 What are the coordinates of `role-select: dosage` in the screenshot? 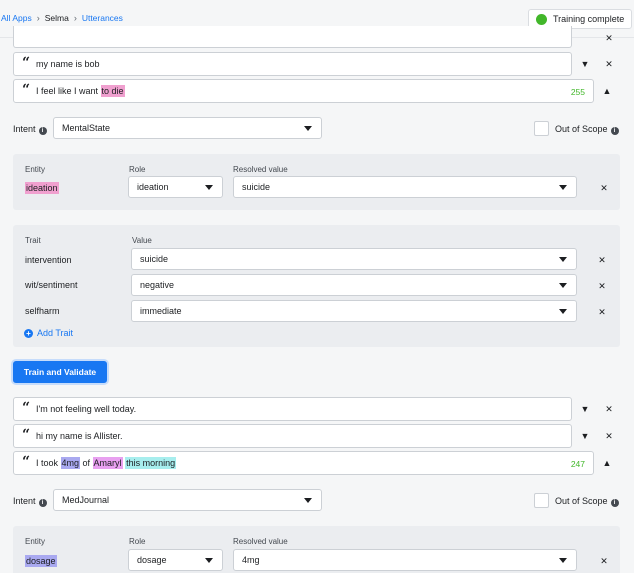 It's located at (175, 560).